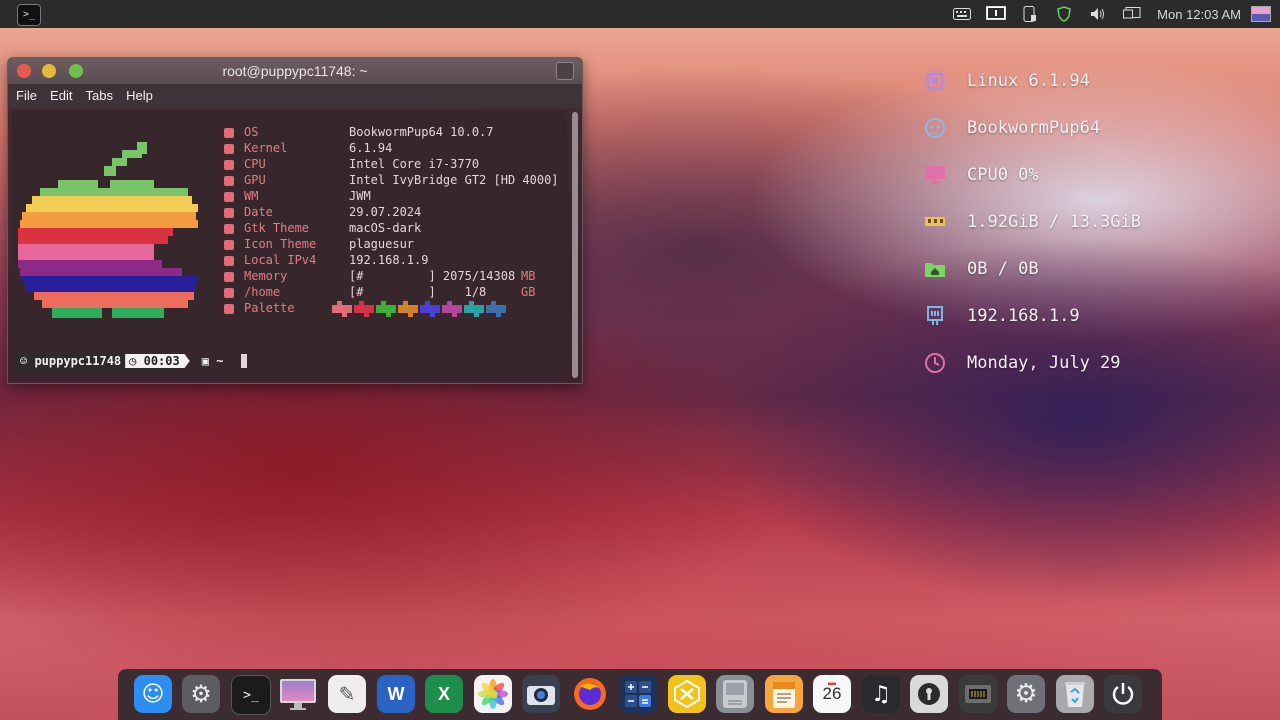 Image resolution: width=1280 pixels, height=720 pixels. I want to click on menu-edit: Edit, so click(61, 96).